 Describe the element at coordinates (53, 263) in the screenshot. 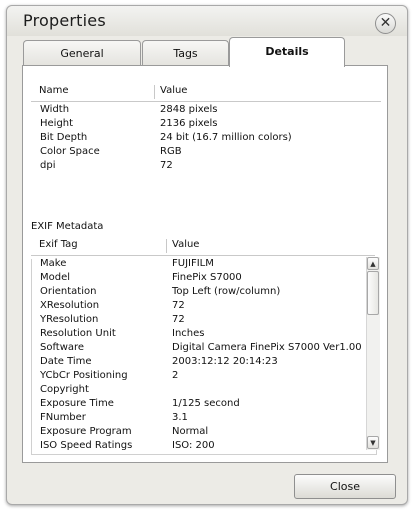

I see `exif-tag: Make` at that location.